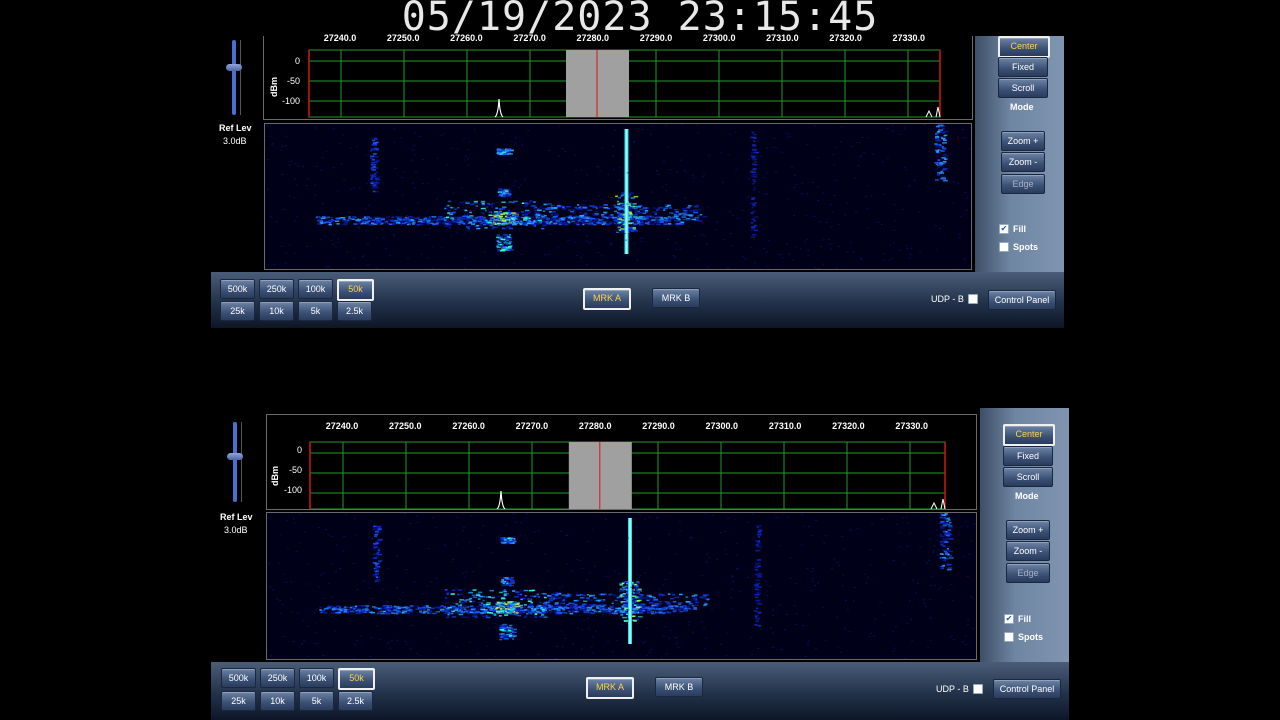  What do you see at coordinates (513, 216) in the screenshot?
I see `signal-hotspot` at bounding box center [513, 216].